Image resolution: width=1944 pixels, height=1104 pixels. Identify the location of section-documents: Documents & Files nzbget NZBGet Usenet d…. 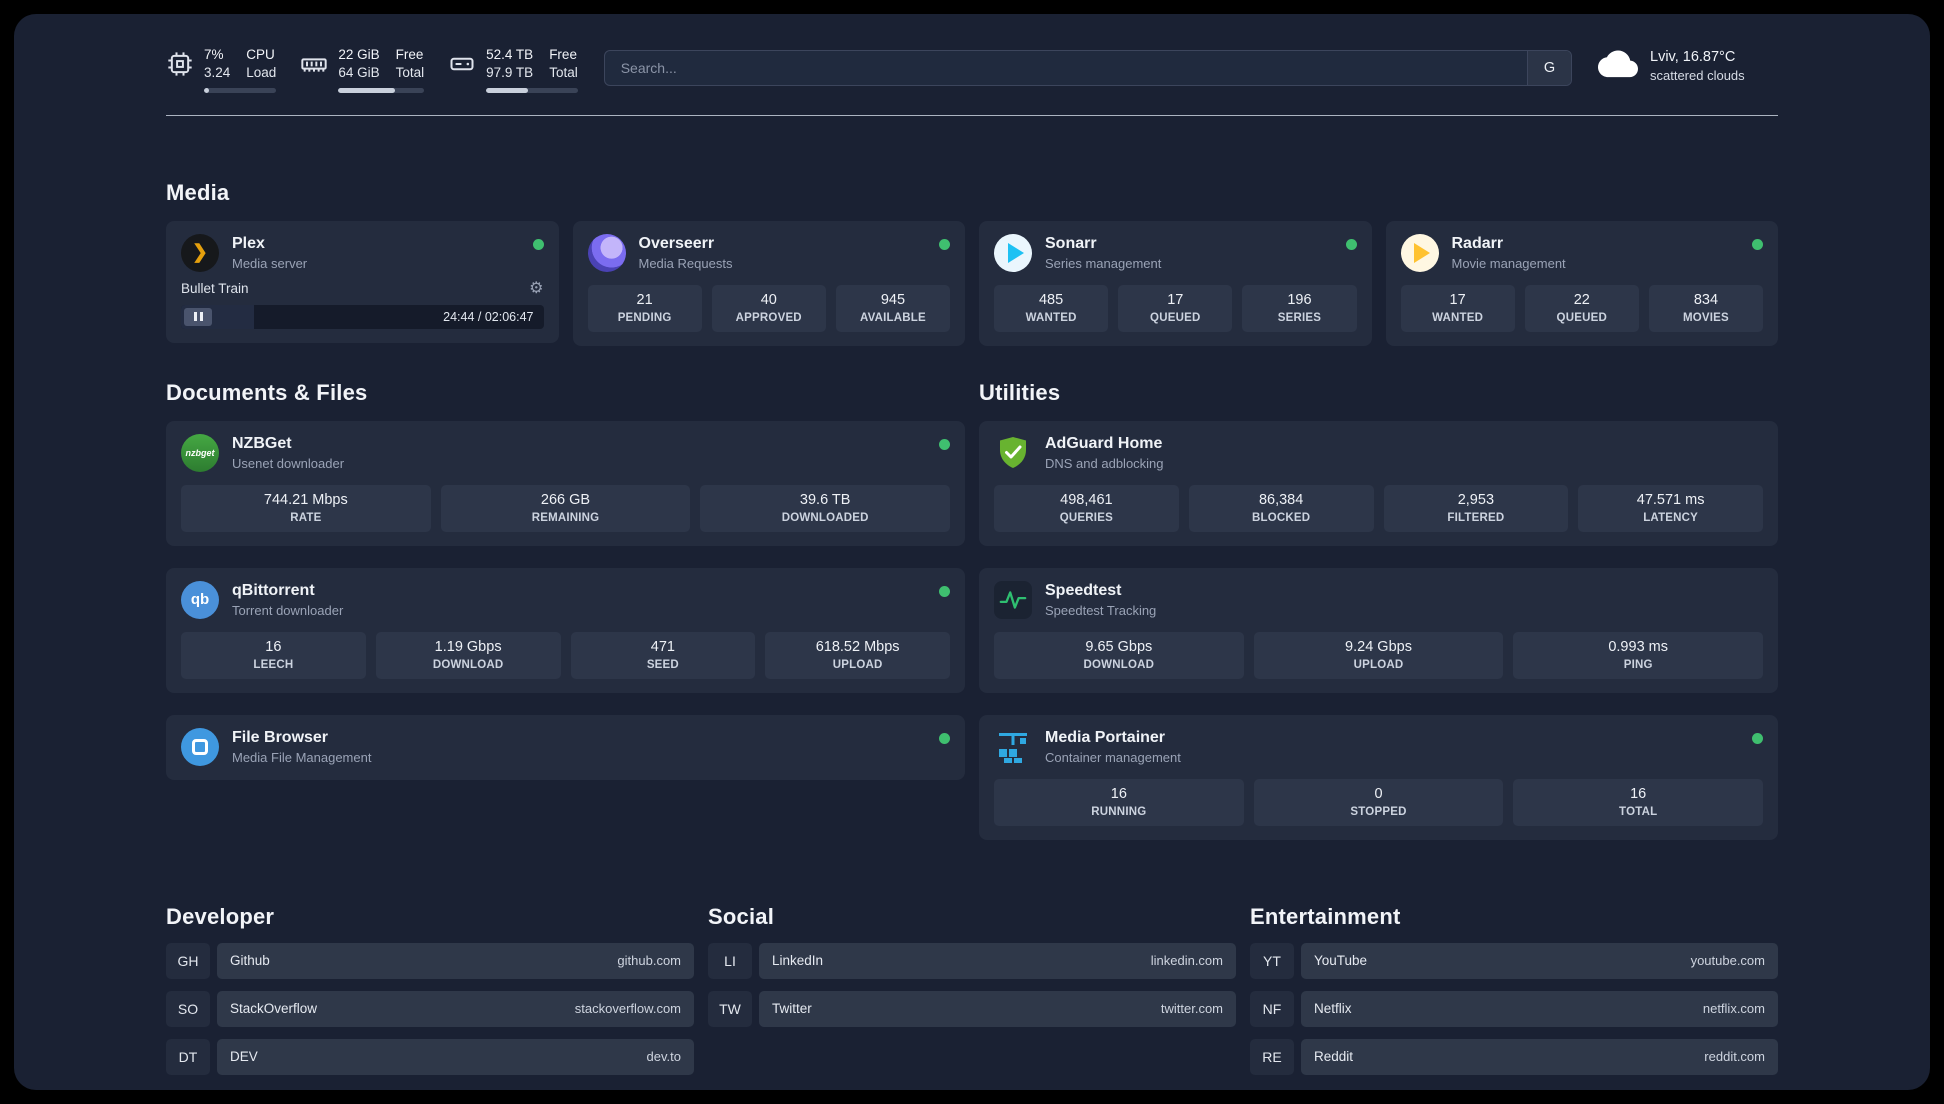
(565, 580).